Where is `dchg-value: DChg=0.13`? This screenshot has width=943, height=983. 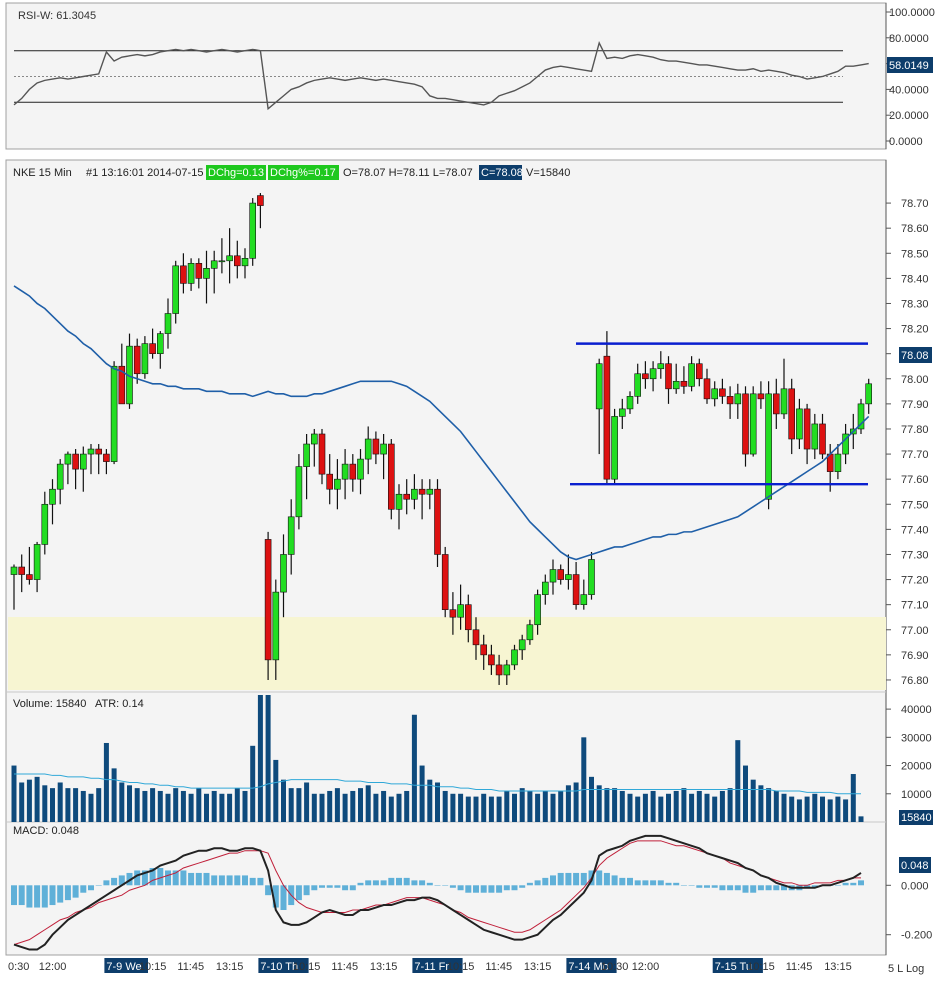
dchg-value: DChg=0.13 is located at coordinates (236, 173).